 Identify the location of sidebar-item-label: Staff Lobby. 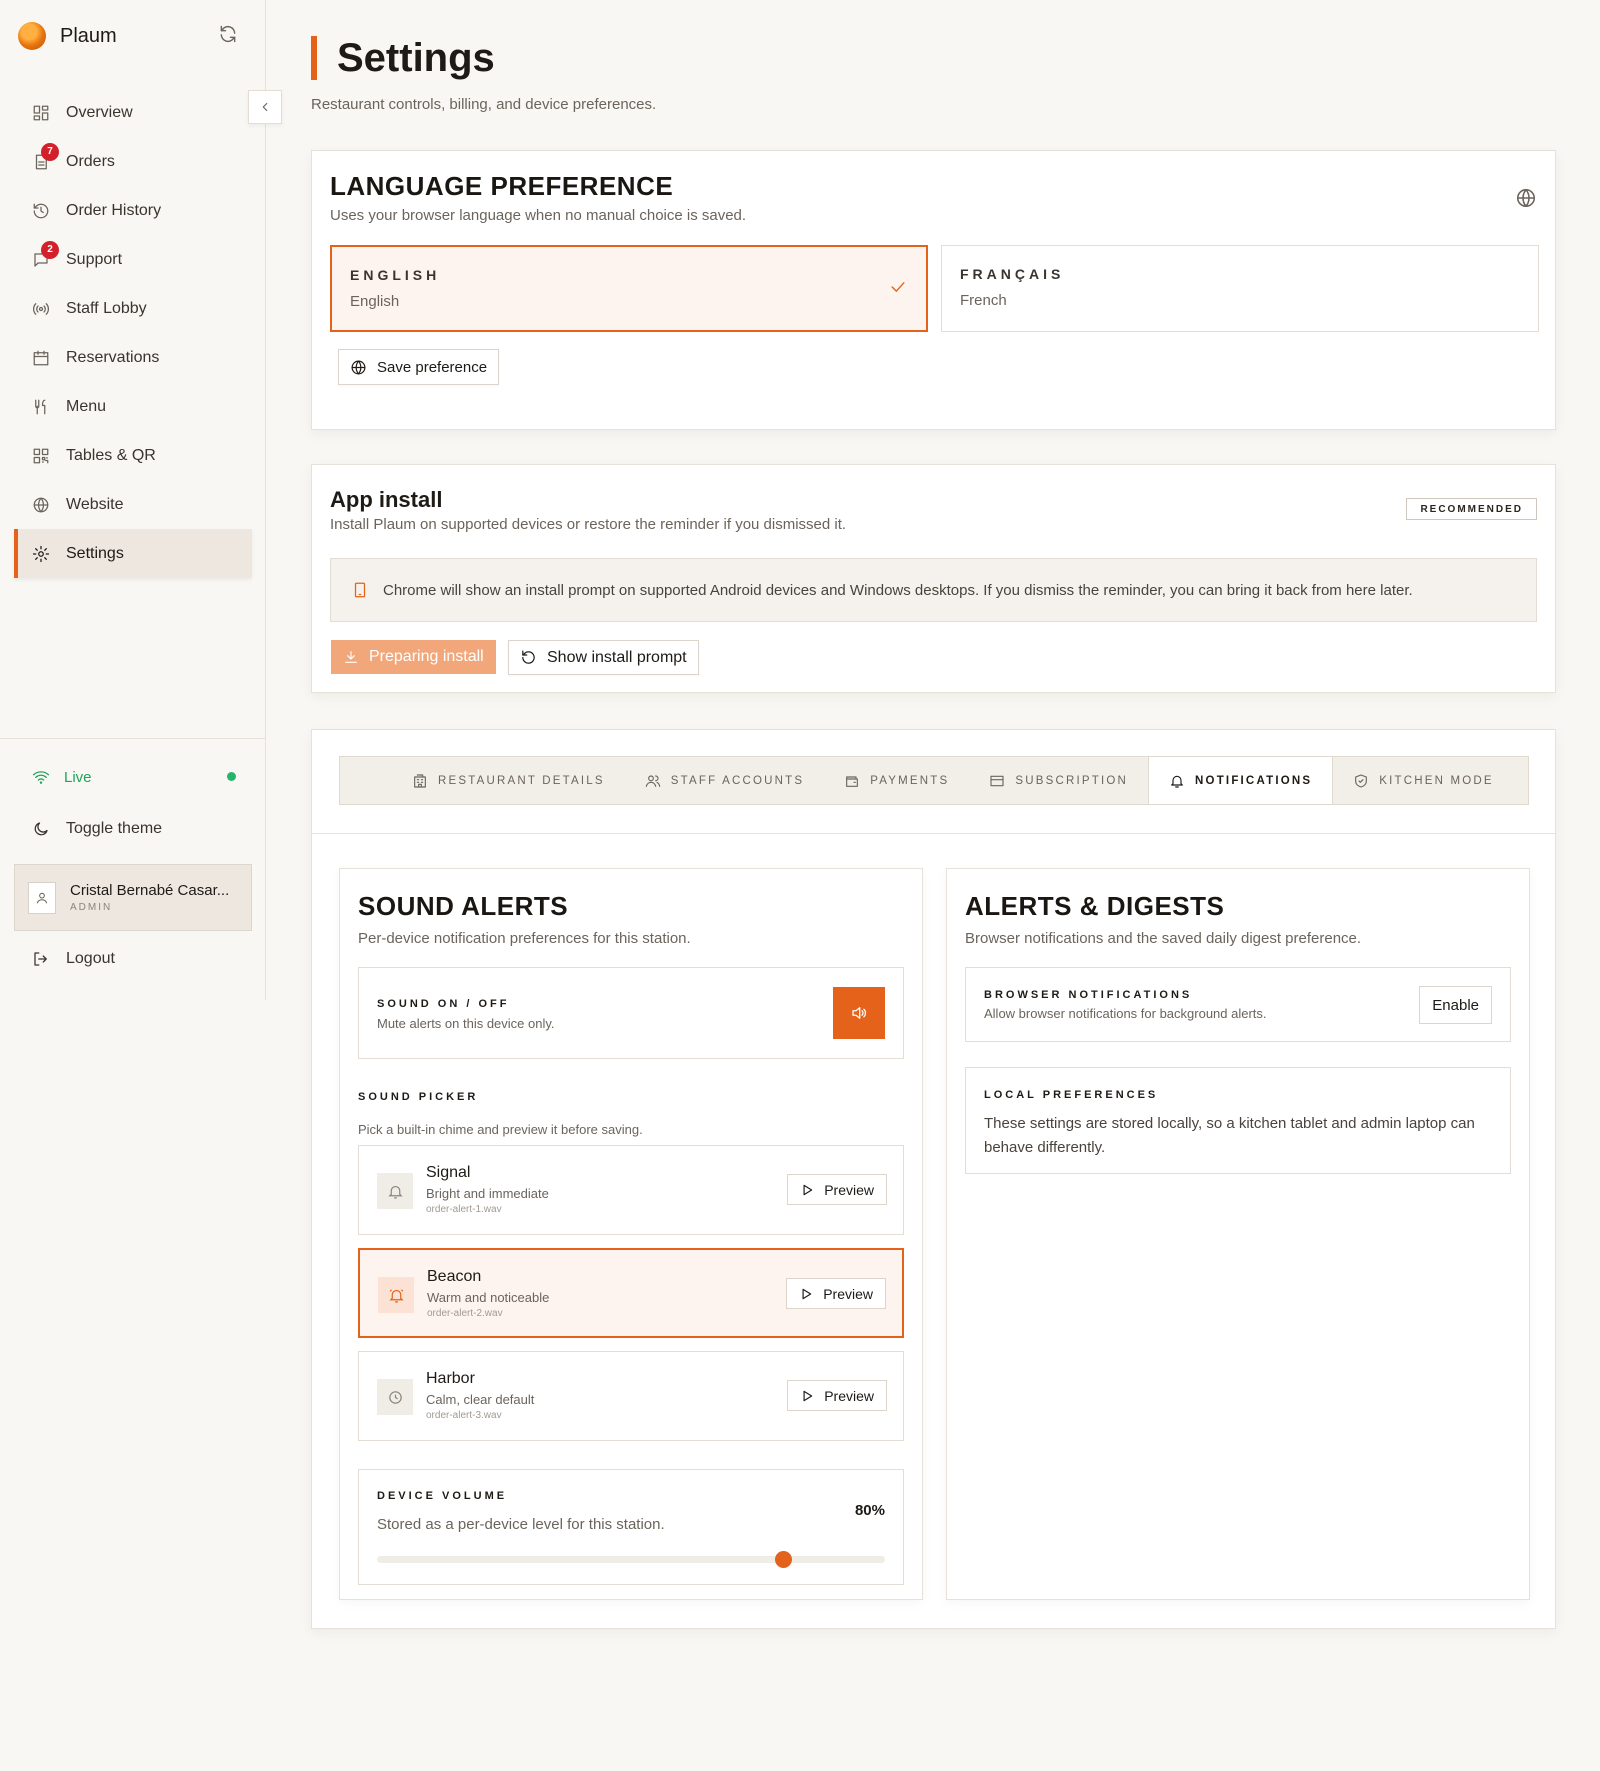
(106, 308).